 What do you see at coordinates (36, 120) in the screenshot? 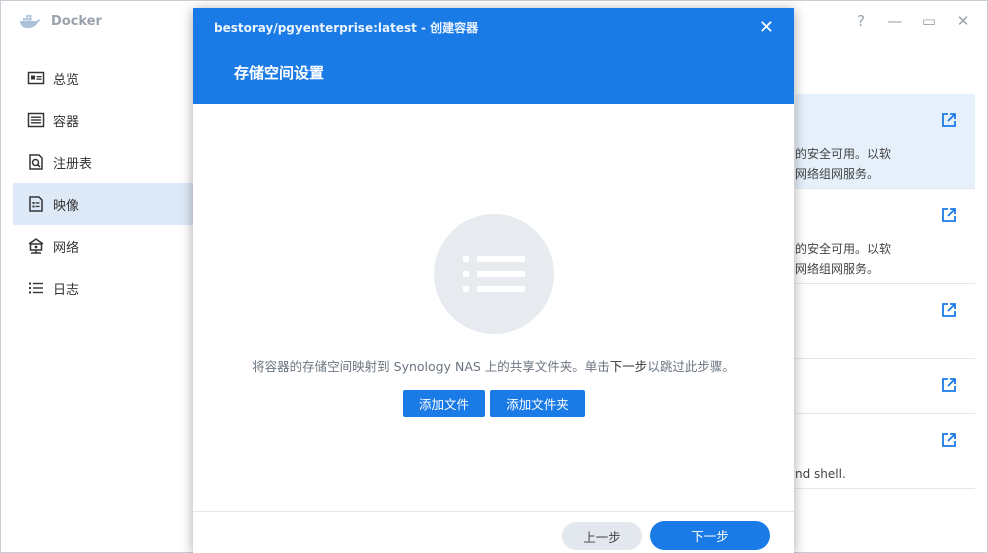
I see `container-list-icon` at bounding box center [36, 120].